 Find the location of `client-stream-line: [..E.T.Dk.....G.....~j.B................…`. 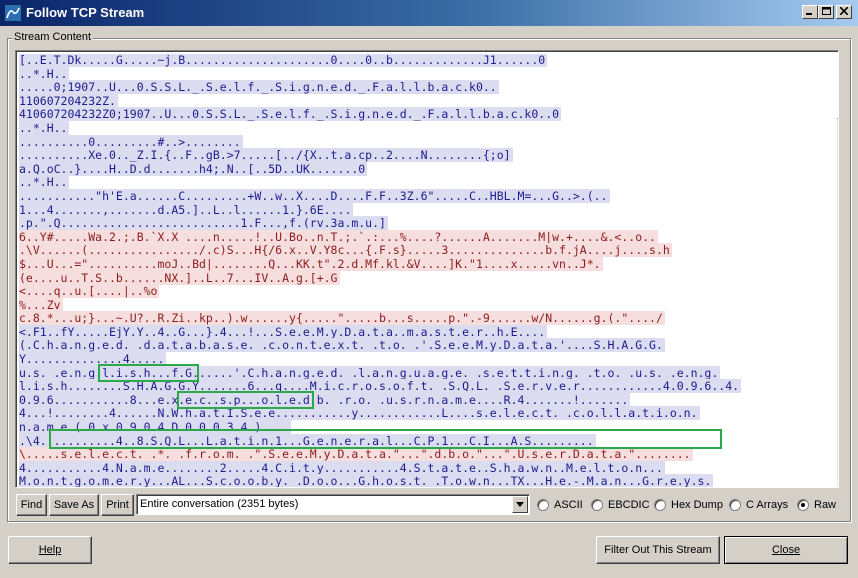

client-stream-line: [..E.T.Dk.....G.....~j.B................… is located at coordinates (419, 61).